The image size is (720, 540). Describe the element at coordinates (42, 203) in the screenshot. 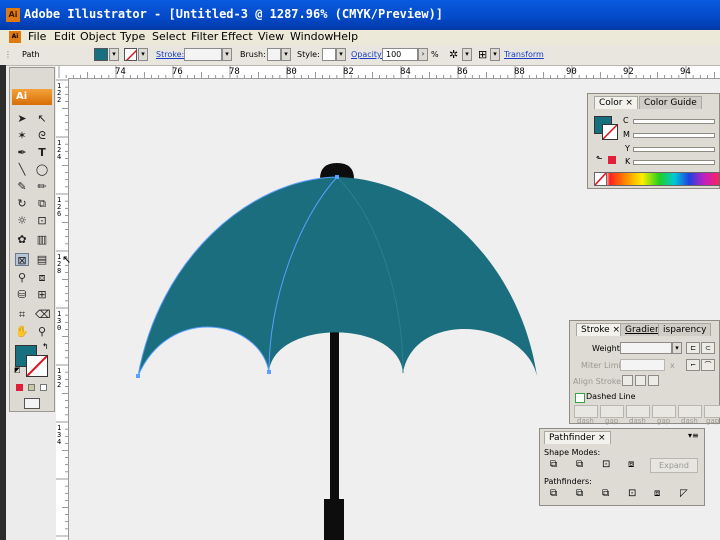

I see `scale-tool-icon: ⧉` at that location.